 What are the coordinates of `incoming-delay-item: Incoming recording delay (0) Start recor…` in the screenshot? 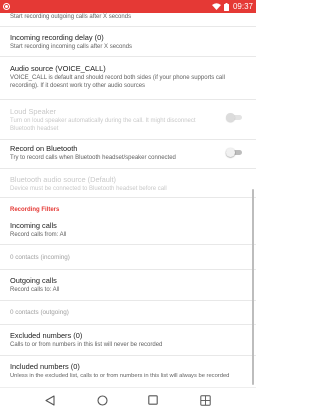 It's located at (117, 42).